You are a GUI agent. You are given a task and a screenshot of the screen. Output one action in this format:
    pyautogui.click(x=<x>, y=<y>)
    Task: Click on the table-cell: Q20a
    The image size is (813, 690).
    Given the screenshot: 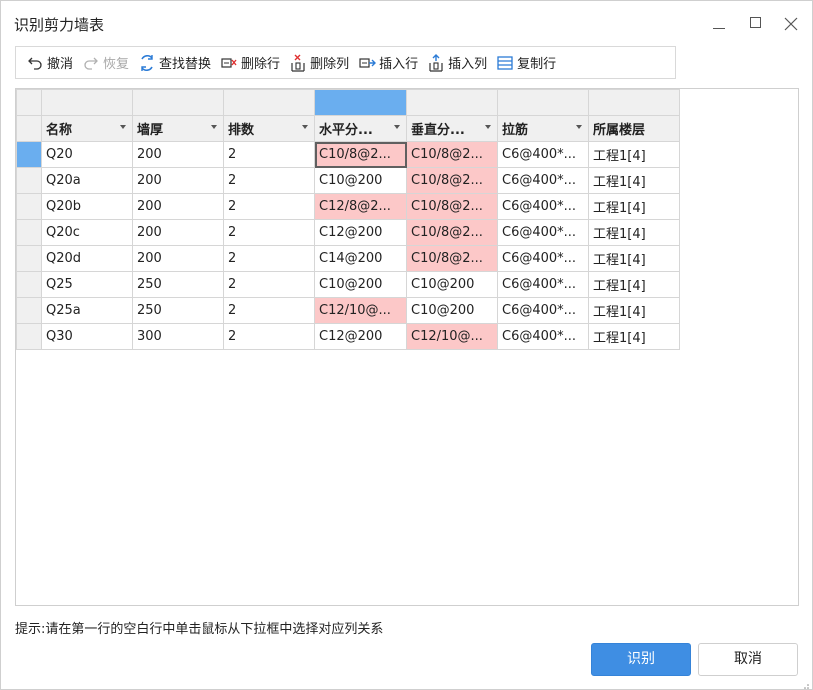 What is the action you would take?
    pyautogui.click(x=87, y=180)
    